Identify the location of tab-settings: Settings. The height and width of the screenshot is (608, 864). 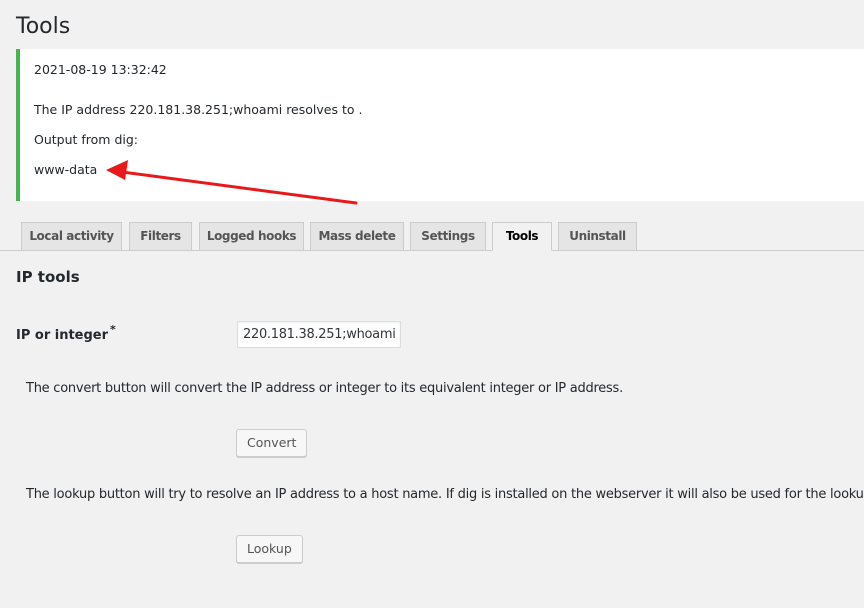
(448, 236).